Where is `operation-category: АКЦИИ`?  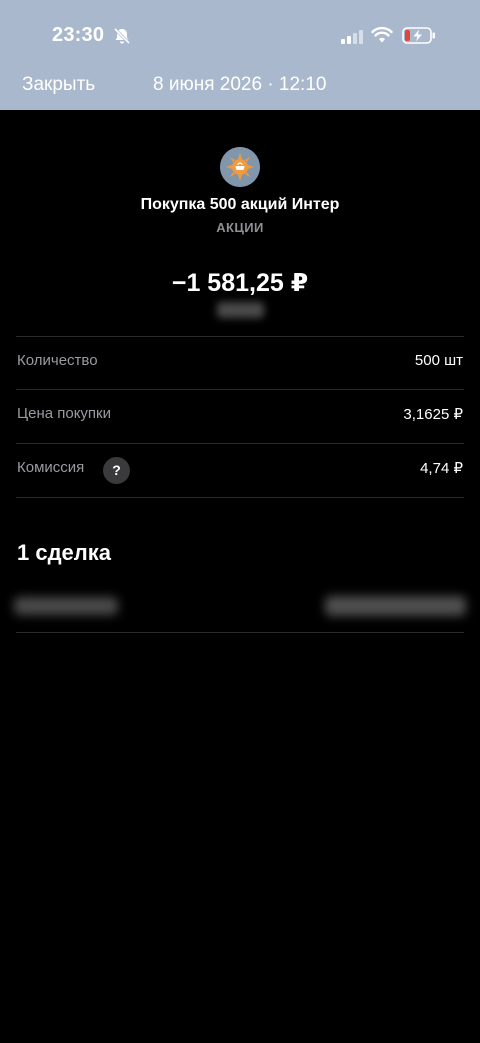 operation-category: АКЦИИ is located at coordinates (240, 227).